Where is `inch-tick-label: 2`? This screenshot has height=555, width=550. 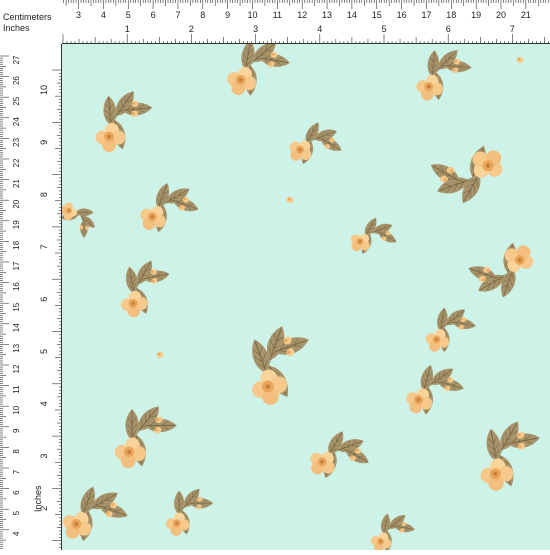
inch-tick-label: 2 is located at coordinates (191, 29).